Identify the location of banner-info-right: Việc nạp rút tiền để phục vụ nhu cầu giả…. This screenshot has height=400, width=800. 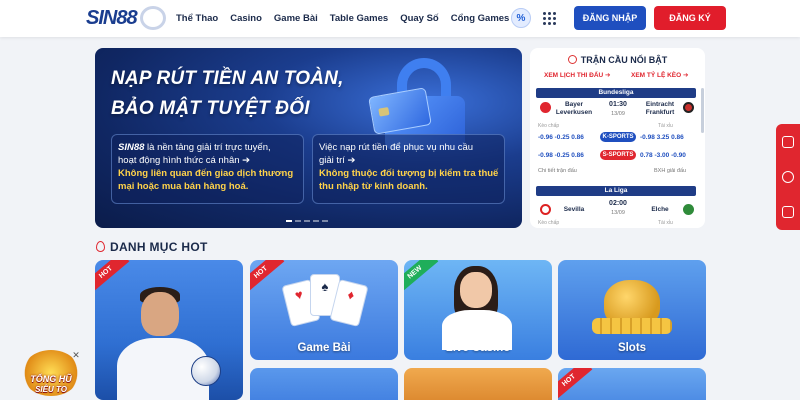
(408, 169).